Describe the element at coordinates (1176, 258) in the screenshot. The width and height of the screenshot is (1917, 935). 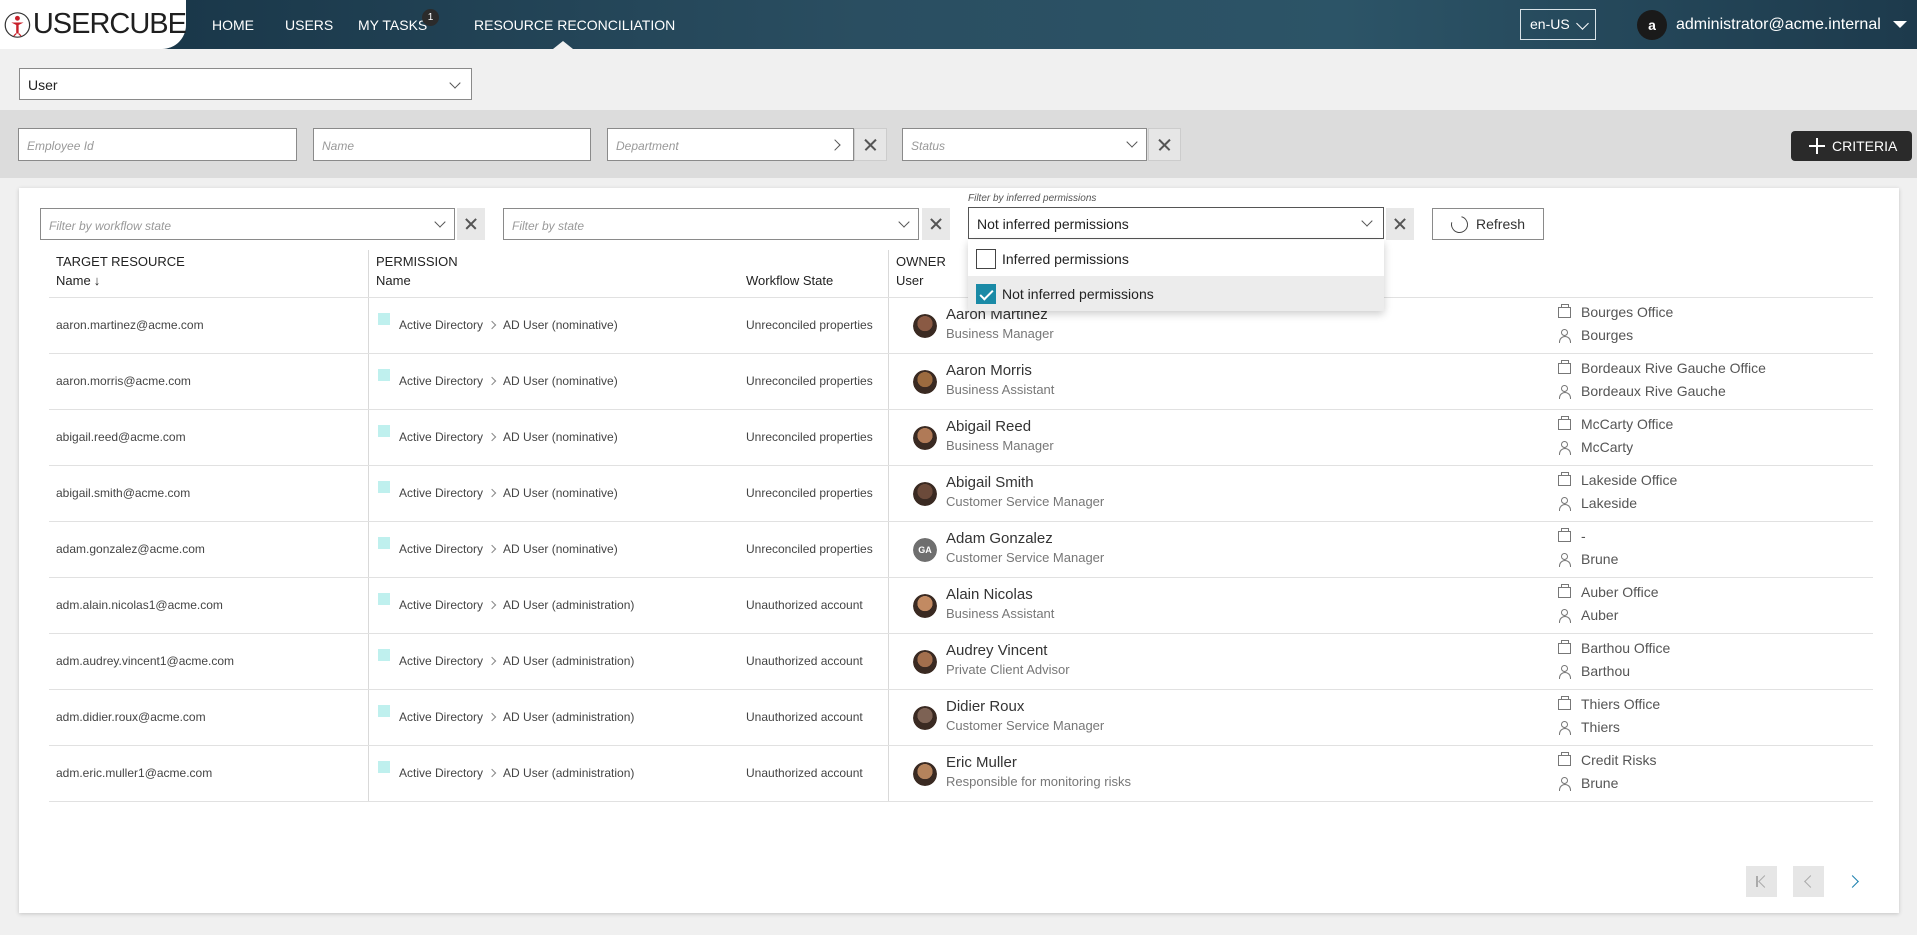
I see `dropdown-option-inferred: Inferred permissions` at that location.